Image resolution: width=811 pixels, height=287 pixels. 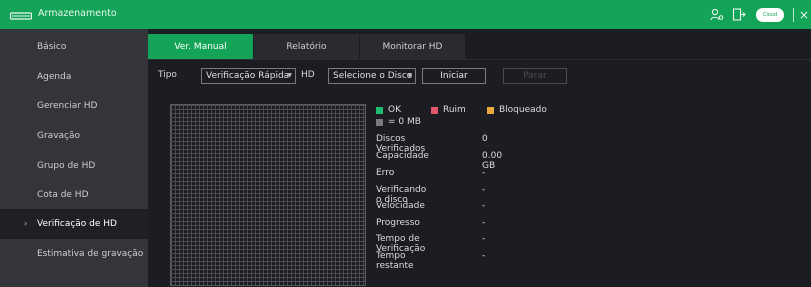 I want to click on info-key: Erro, so click(x=385, y=173).